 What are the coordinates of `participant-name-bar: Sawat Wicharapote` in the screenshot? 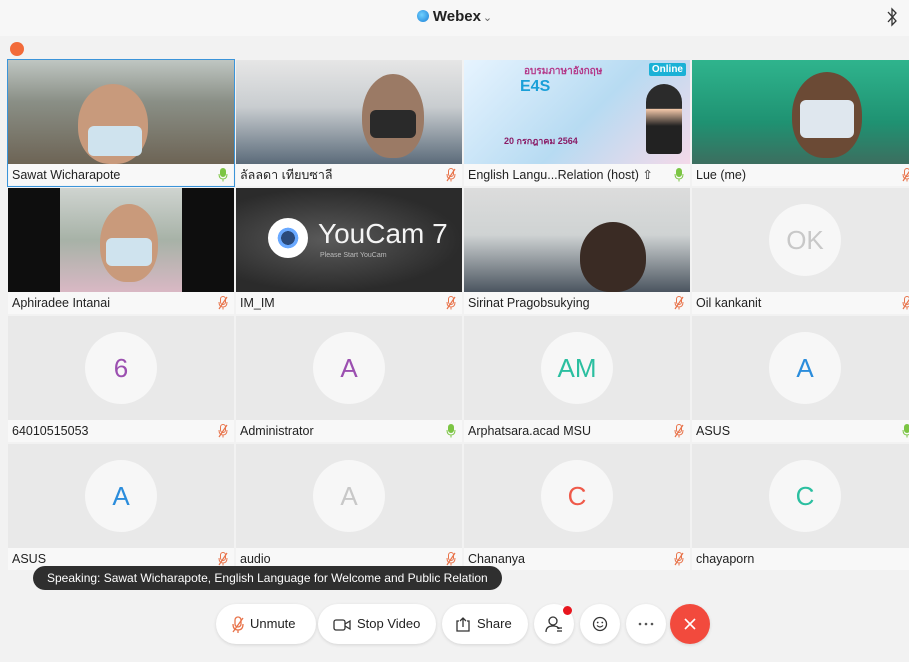 It's located at (121, 175).